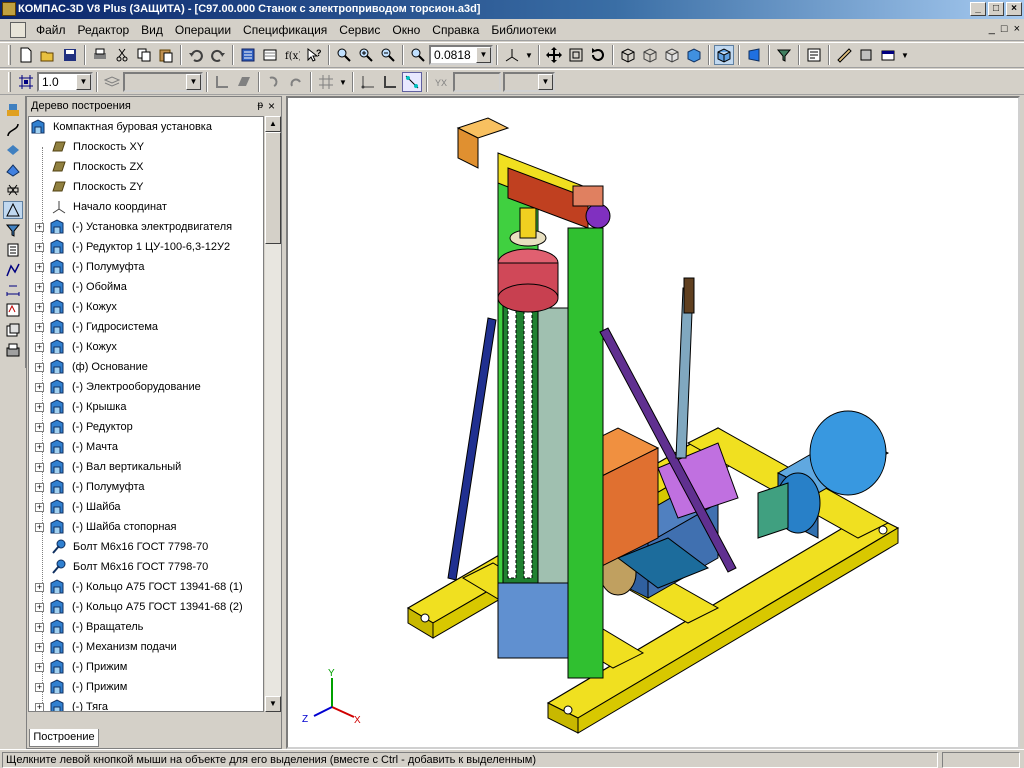  What do you see at coordinates (76, 347) in the screenshot?
I see `tree-item: + (-) Кожух` at bounding box center [76, 347].